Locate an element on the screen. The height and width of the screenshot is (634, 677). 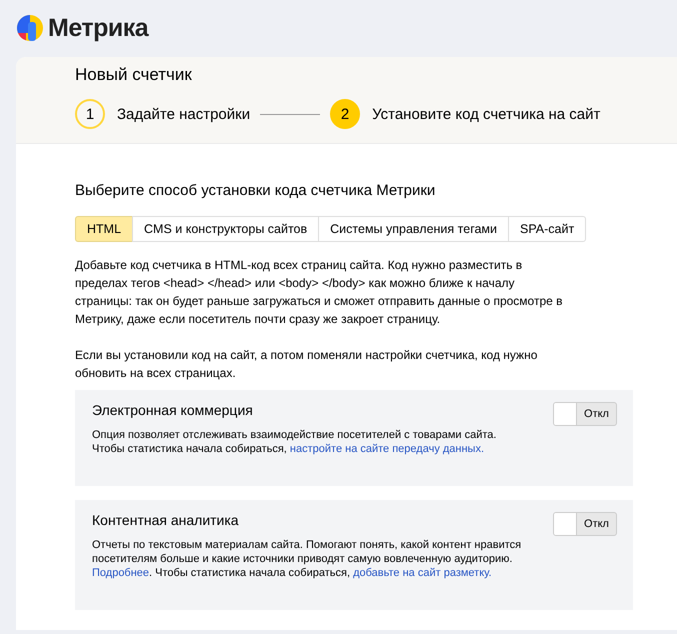
option-description: Опция позволяет отслеживать взаимодействие посетителей с товарами сайта. Чтобы статистика начала собираться, настройте на сайте передачу данных. is located at coordinates (294, 442).